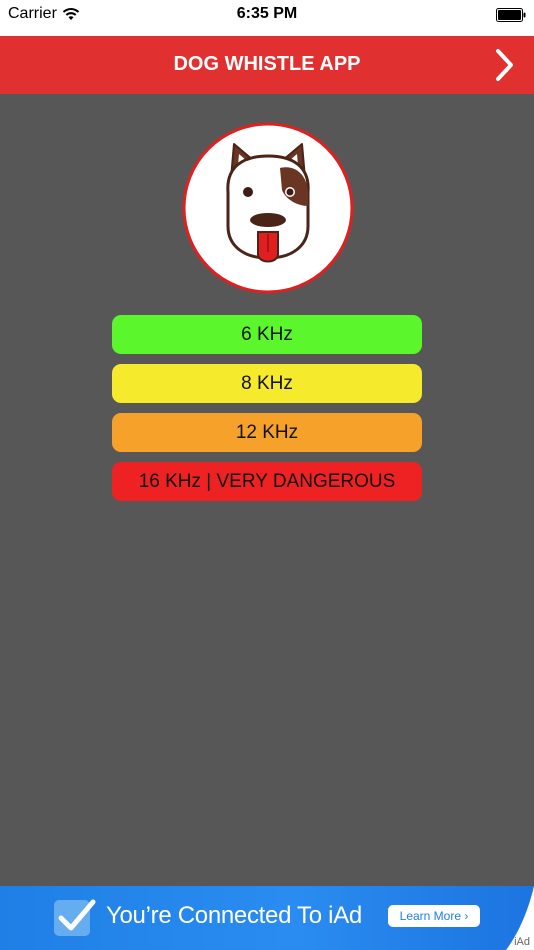 The height and width of the screenshot is (950, 534). I want to click on clock: 6:35 PM, so click(267, 13).